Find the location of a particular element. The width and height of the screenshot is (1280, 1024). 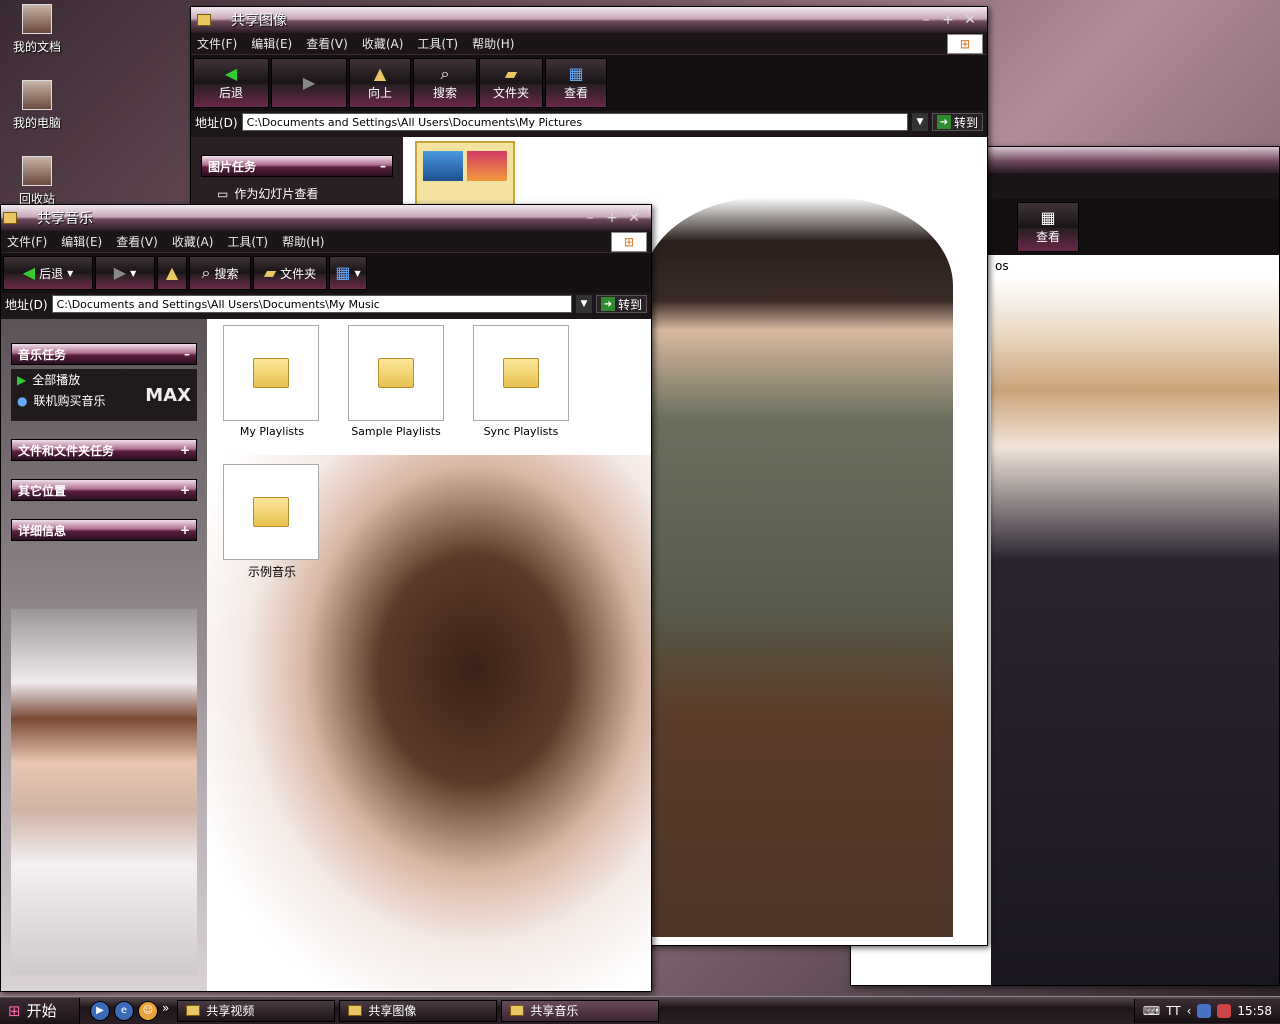

forward-button: ▶ is located at coordinates (309, 83).